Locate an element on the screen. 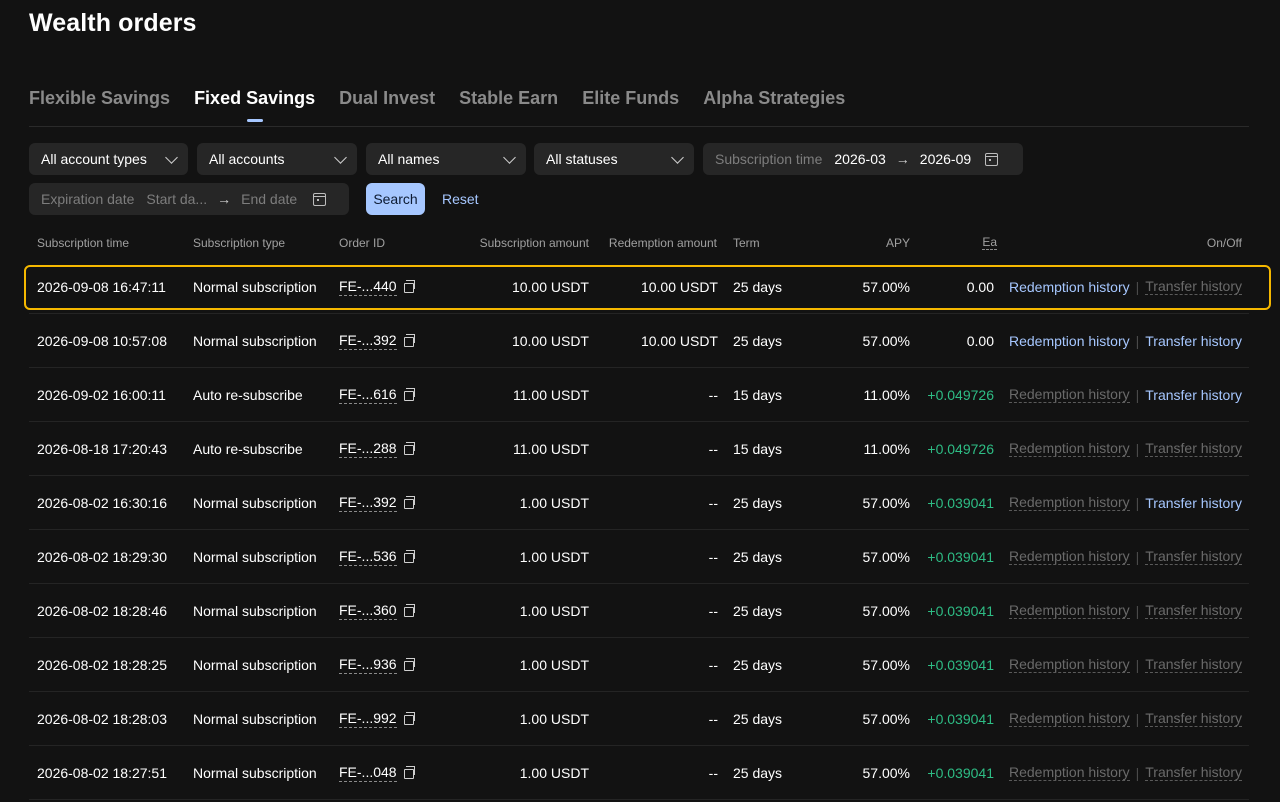  cell-subscription-time: 2026-09-08 10:57:08 is located at coordinates (102, 340).